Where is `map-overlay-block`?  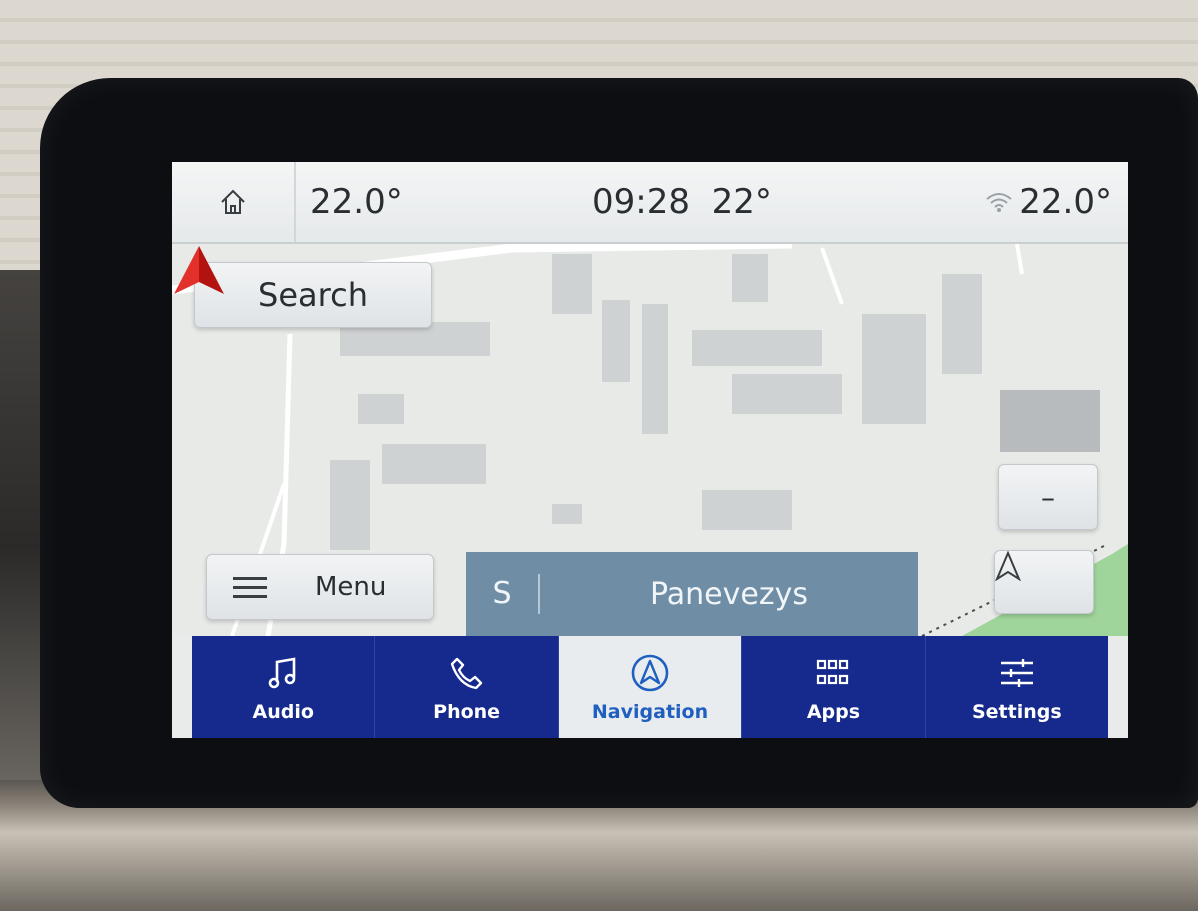
map-overlay-block is located at coordinates (1050, 421).